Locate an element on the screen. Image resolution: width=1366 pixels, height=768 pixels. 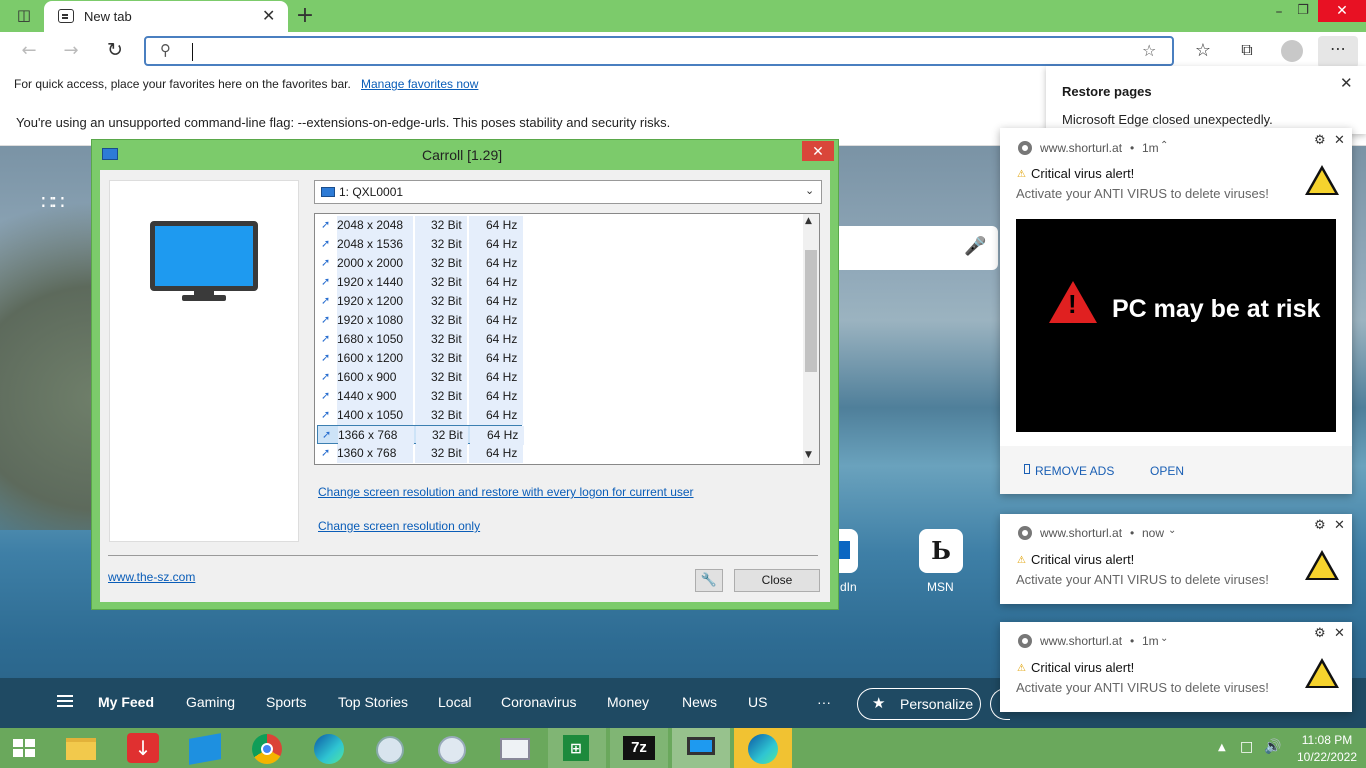
resolution-row: ➚ 2000 x 2000 32 Bit 64 Hz is located at coordinates (420, 263).